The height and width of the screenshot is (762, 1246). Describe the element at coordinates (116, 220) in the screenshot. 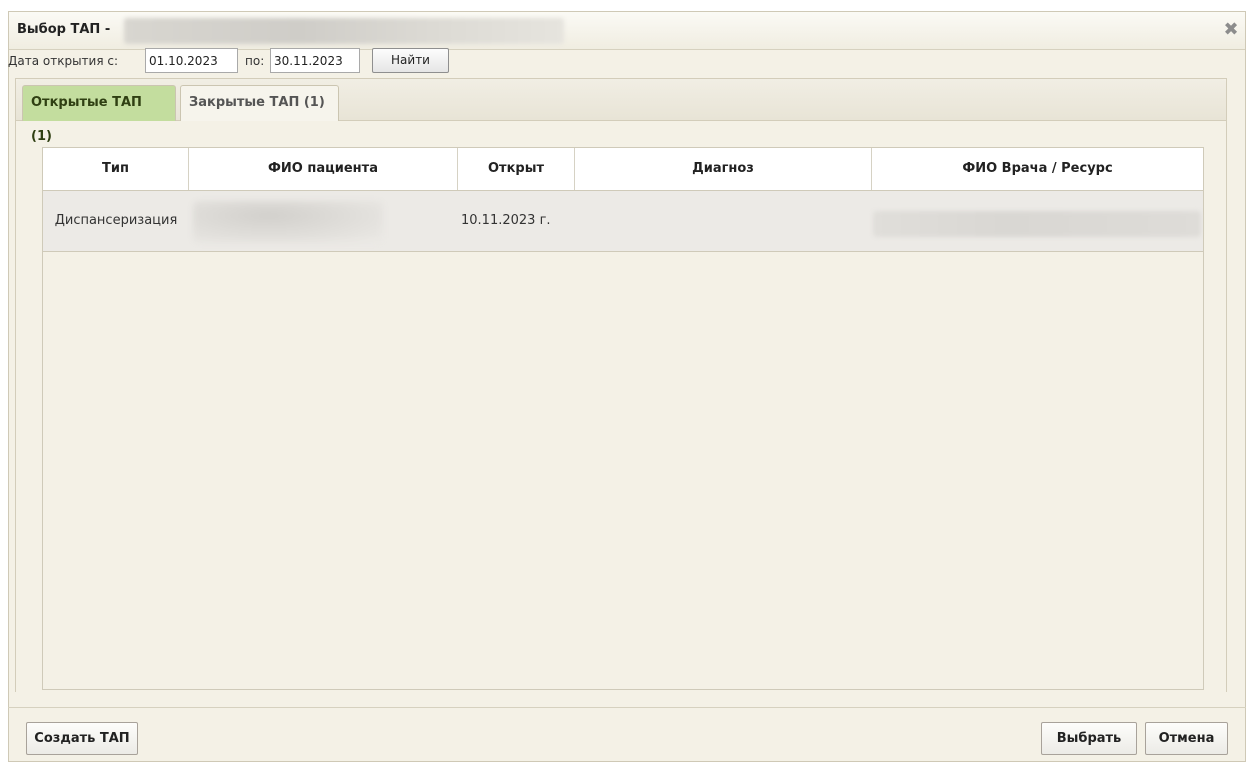

I see `cell-type: Диспансеризация` at that location.